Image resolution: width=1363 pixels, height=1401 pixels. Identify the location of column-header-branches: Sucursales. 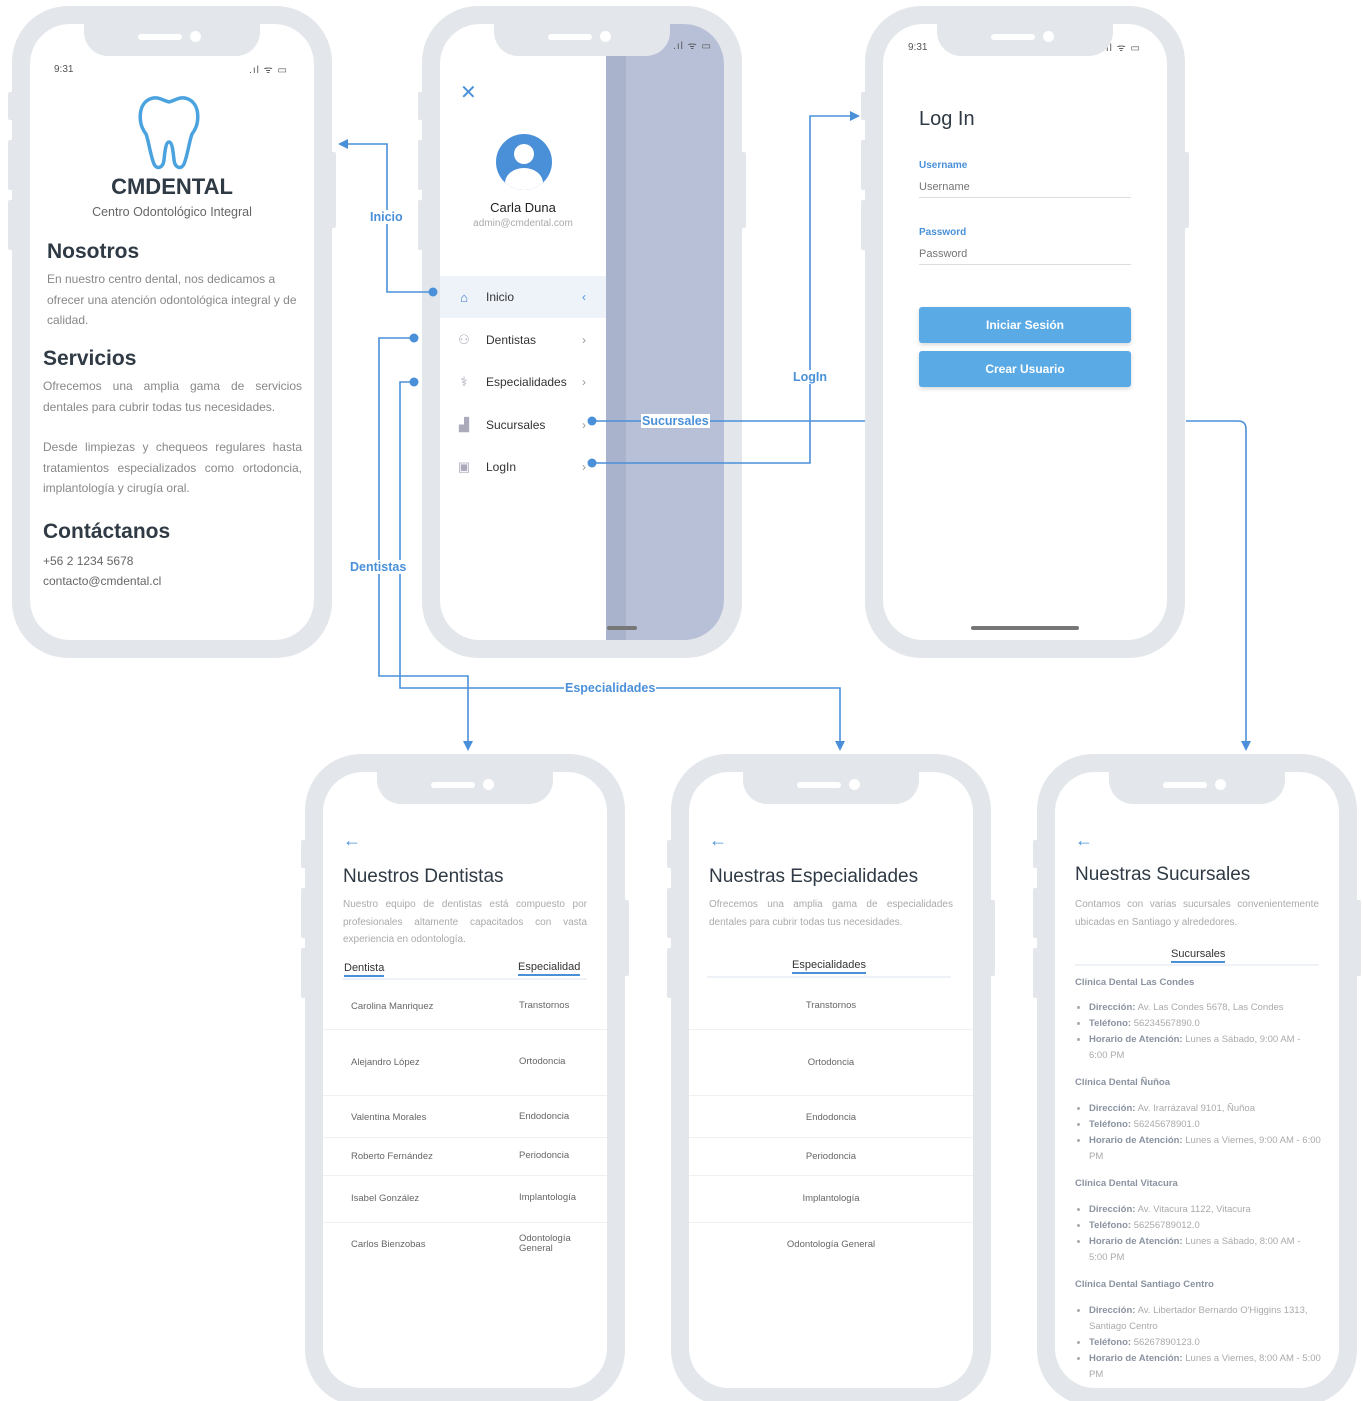
(1198, 955).